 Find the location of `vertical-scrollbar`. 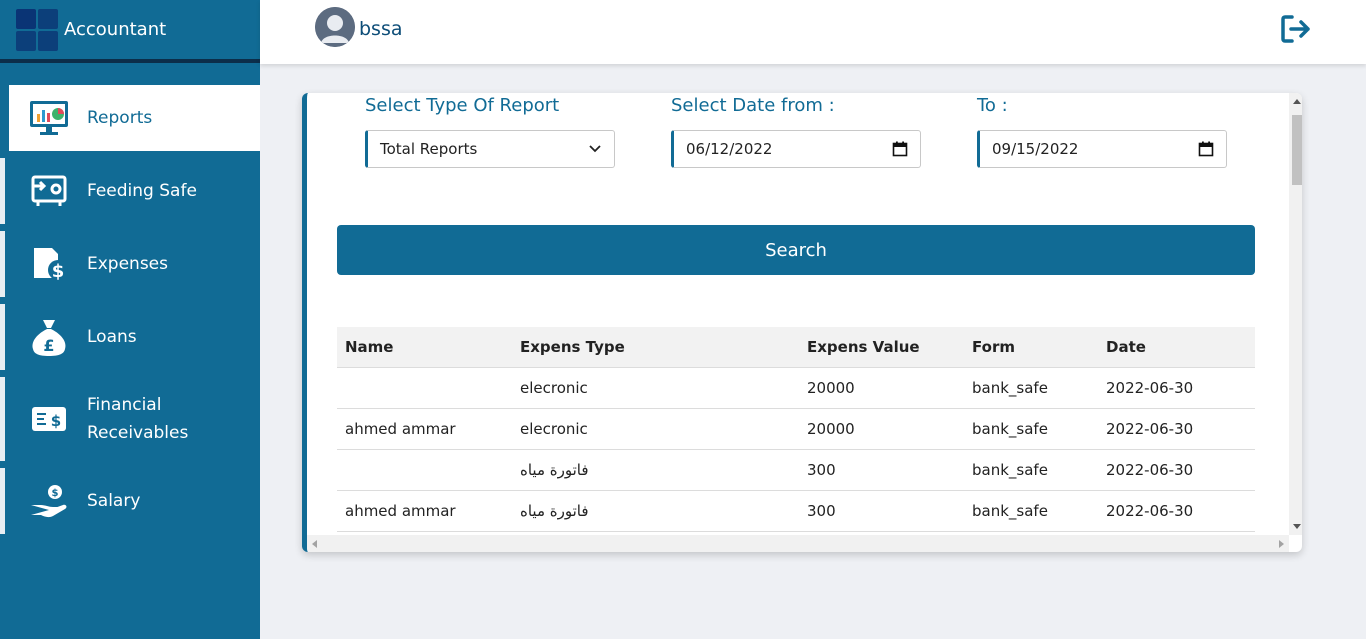

vertical-scrollbar is located at coordinates (1295, 314).